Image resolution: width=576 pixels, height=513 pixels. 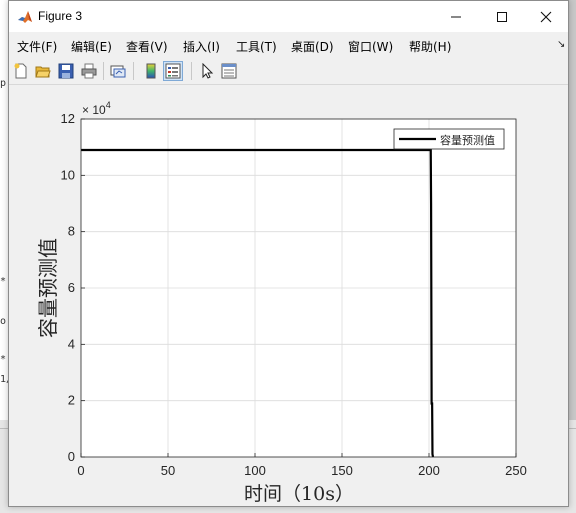 What do you see at coordinates (147, 46) in the screenshot?
I see `menu-view: 查看(V)` at bounding box center [147, 46].